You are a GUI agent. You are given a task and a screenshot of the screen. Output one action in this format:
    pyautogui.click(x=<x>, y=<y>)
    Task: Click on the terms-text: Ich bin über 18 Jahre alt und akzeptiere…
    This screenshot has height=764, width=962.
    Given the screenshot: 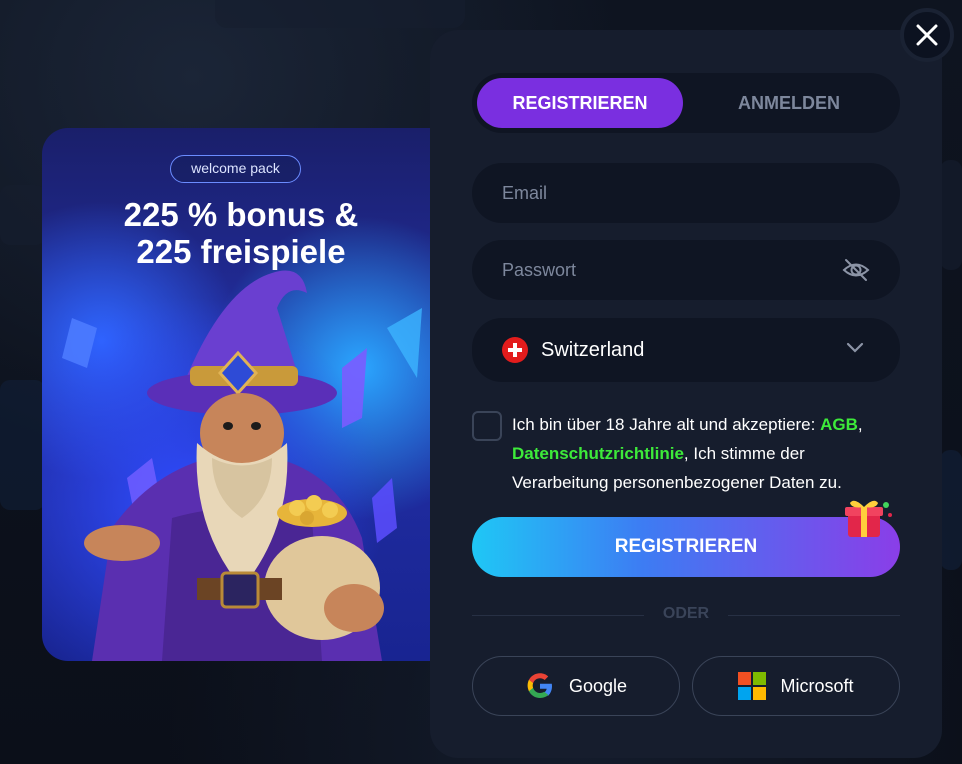 What is the action you would take?
    pyautogui.click(x=704, y=453)
    